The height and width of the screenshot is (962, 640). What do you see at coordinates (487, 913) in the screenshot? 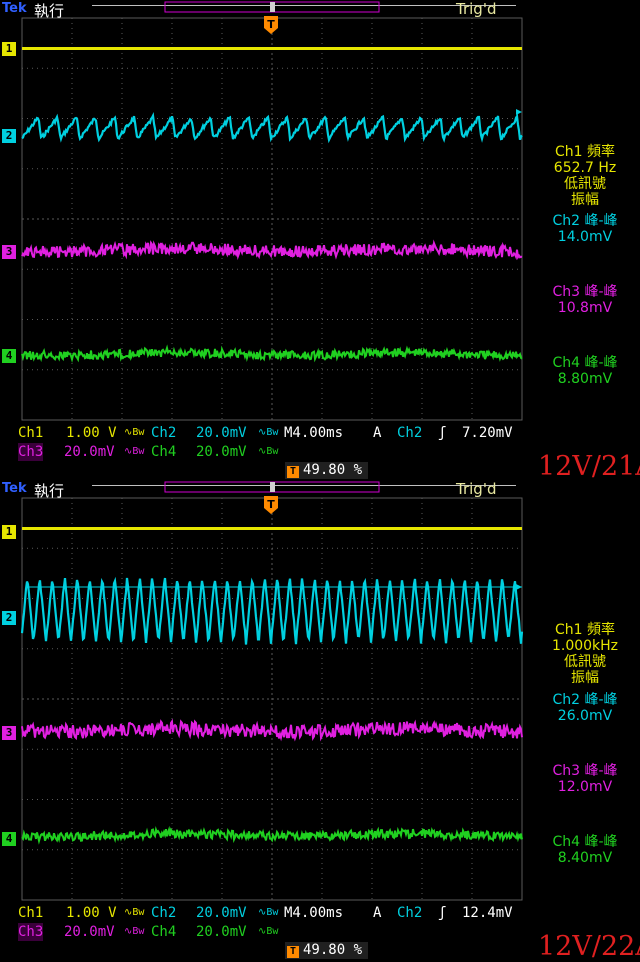
I see `trigger-level: 12.4mV` at bounding box center [487, 913].